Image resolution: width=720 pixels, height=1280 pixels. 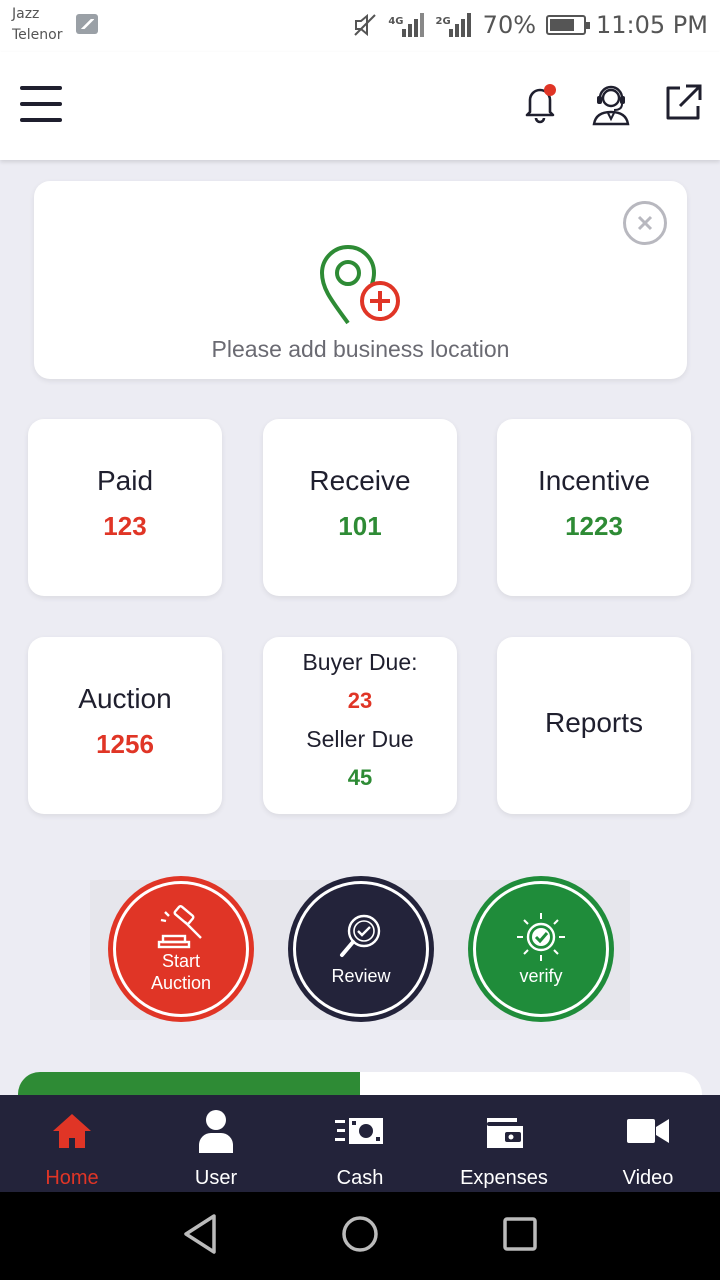 I want to click on business-location-card: Please add business location, so click(x=360, y=280).